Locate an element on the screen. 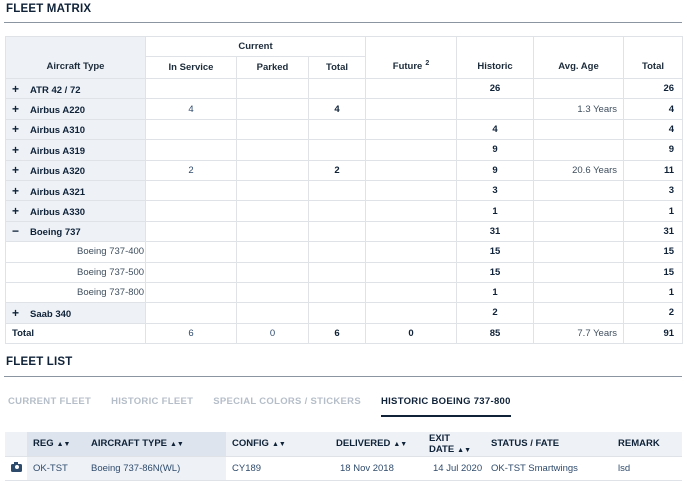  aircraft-type-label: Airbus A330 is located at coordinates (57, 212).